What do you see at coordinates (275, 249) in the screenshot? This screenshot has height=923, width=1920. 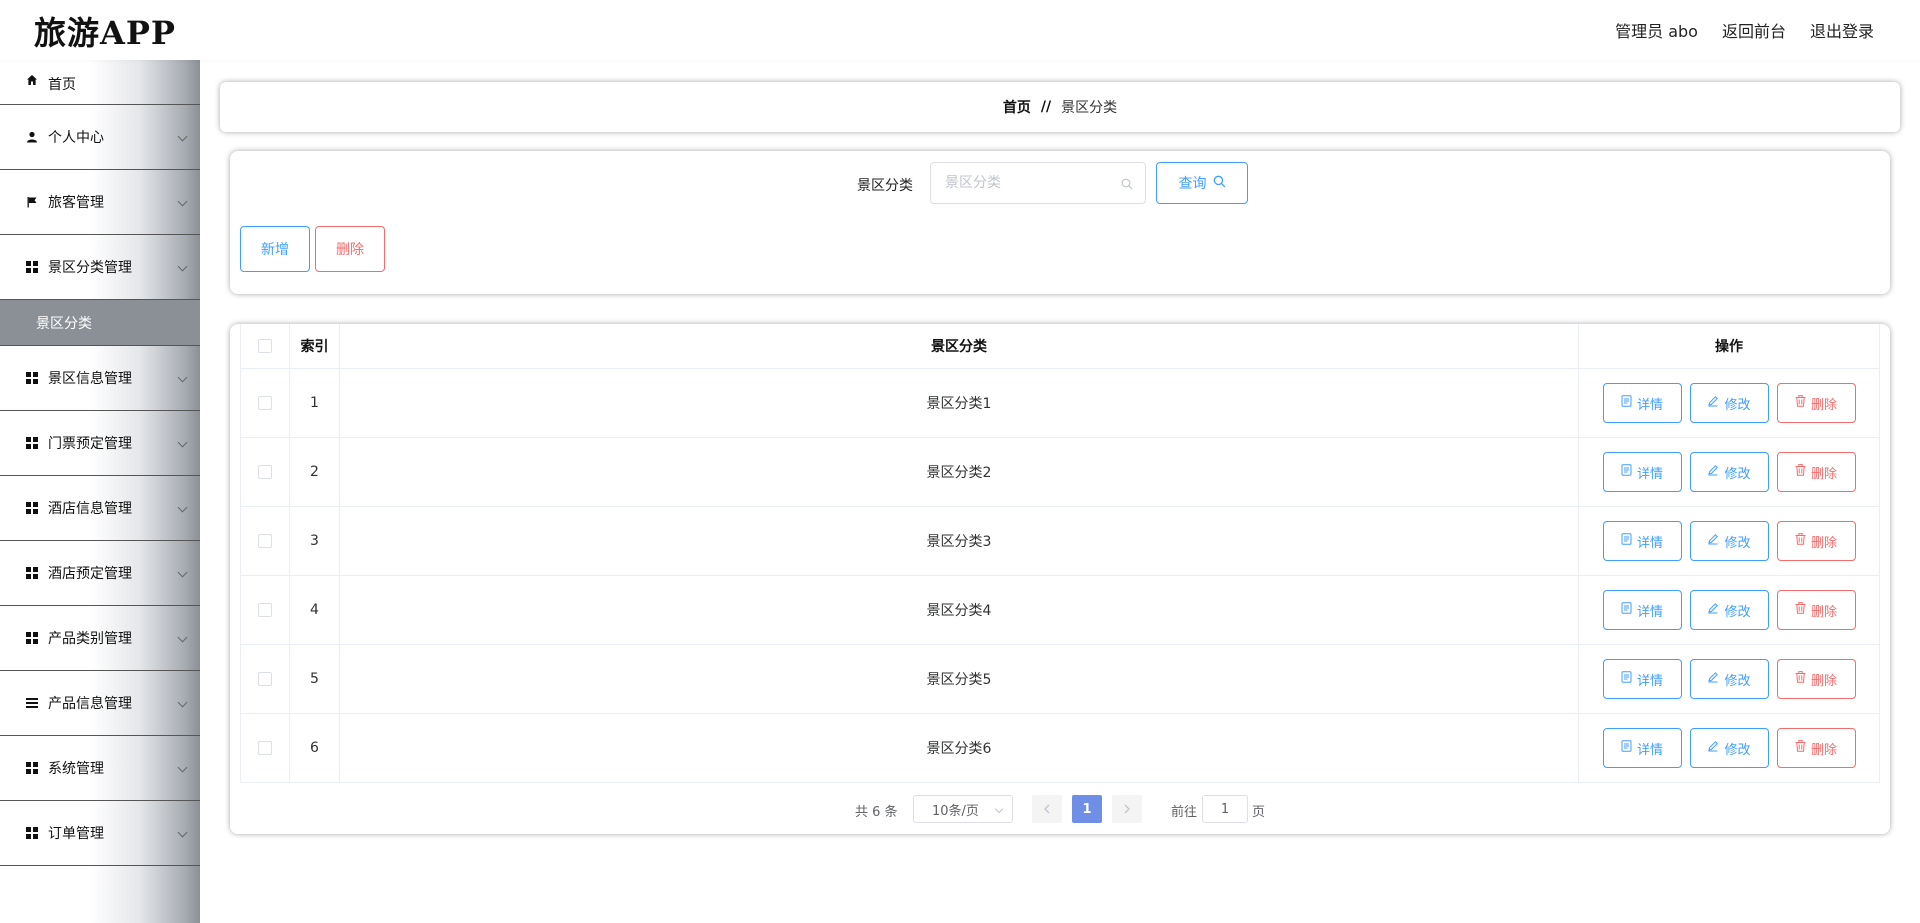 I see `add-button: 新增` at bounding box center [275, 249].